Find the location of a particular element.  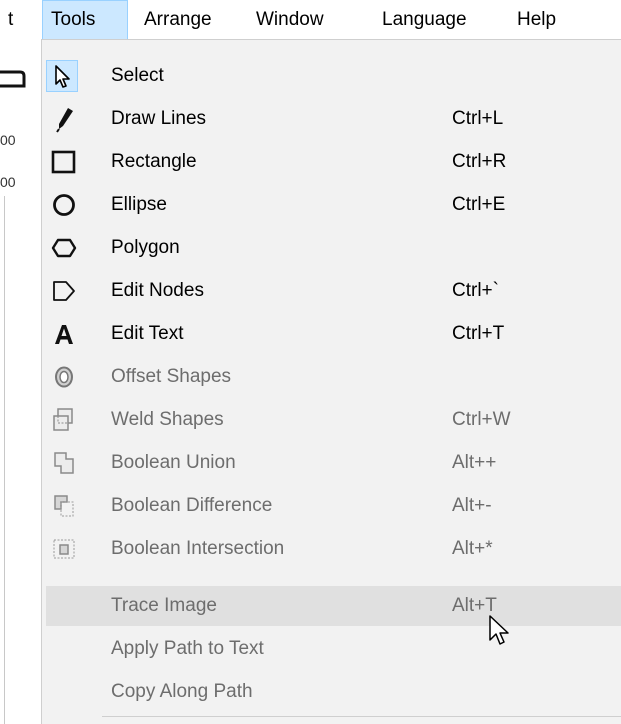

menu-item-boolean-union: Boolean Union Alt++ is located at coordinates (331, 463).